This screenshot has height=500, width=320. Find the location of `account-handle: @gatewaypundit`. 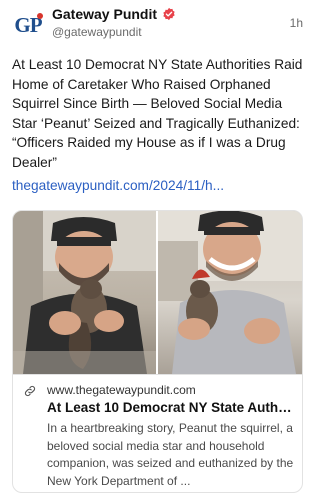

account-handle: @gatewaypundit is located at coordinates (97, 32).